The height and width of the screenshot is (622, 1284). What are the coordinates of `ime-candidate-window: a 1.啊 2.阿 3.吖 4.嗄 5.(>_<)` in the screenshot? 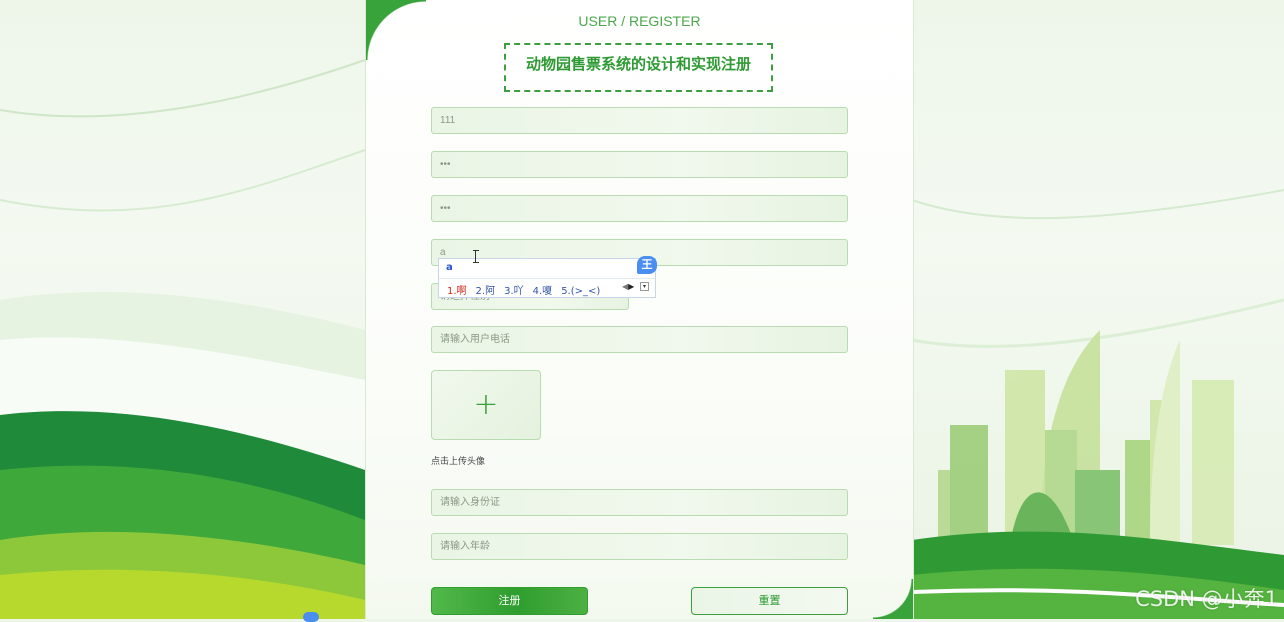 It's located at (547, 278).